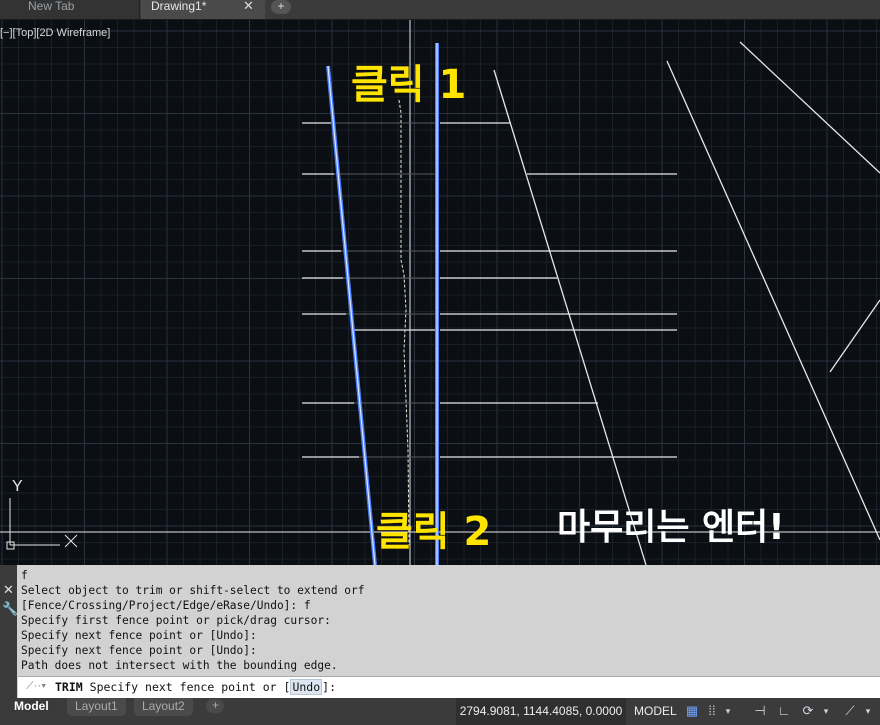 This screenshot has height=725, width=880. Describe the element at coordinates (351, 315) in the screenshot. I see `selected-line-left-core` at that location.